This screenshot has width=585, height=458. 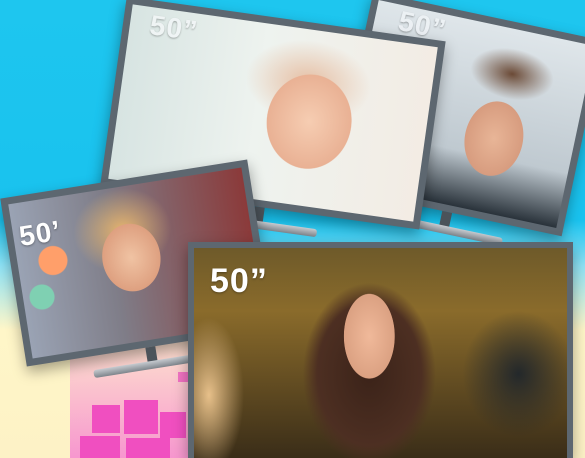 What do you see at coordinates (40, 233) in the screenshot?
I see `size-label: 50’` at bounding box center [40, 233].